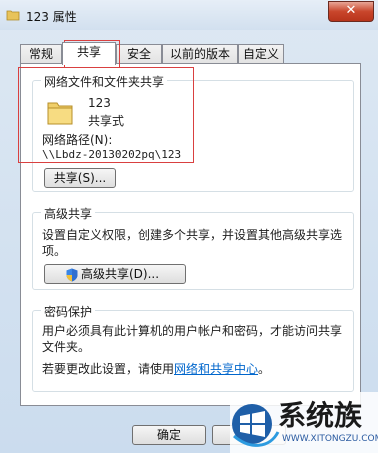  Describe the element at coordinates (106, 121) in the screenshot. I see `share-status: 共享式` at that location.